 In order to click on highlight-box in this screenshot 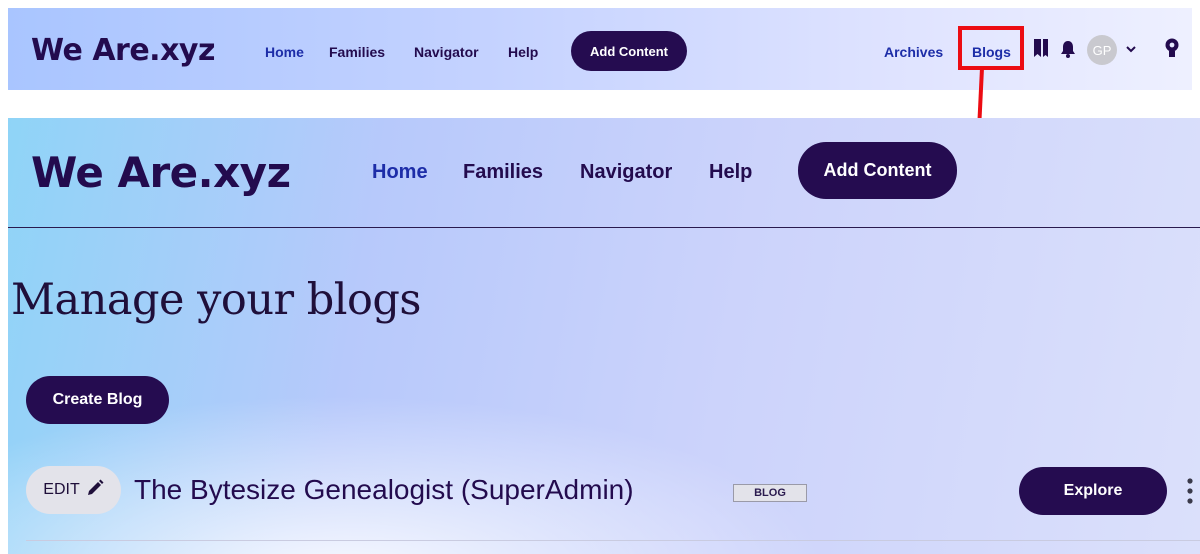, I will do `click(991, 48)`.